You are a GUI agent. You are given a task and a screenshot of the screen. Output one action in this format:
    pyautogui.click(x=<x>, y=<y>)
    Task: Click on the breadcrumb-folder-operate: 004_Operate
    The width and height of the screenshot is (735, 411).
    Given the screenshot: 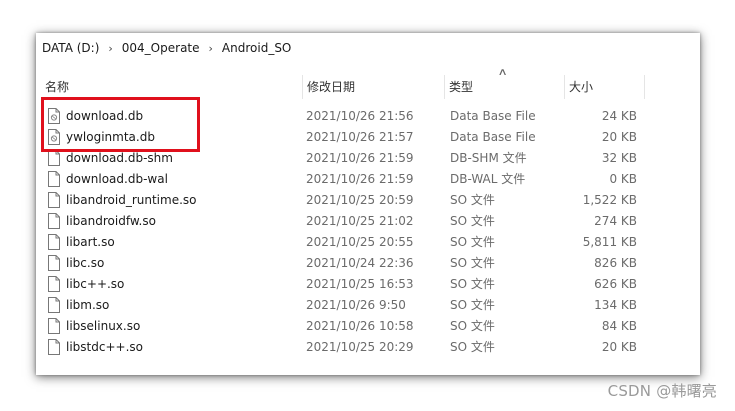 What is the action you would take?
    pyautogui.click(x=161, y=48)
    